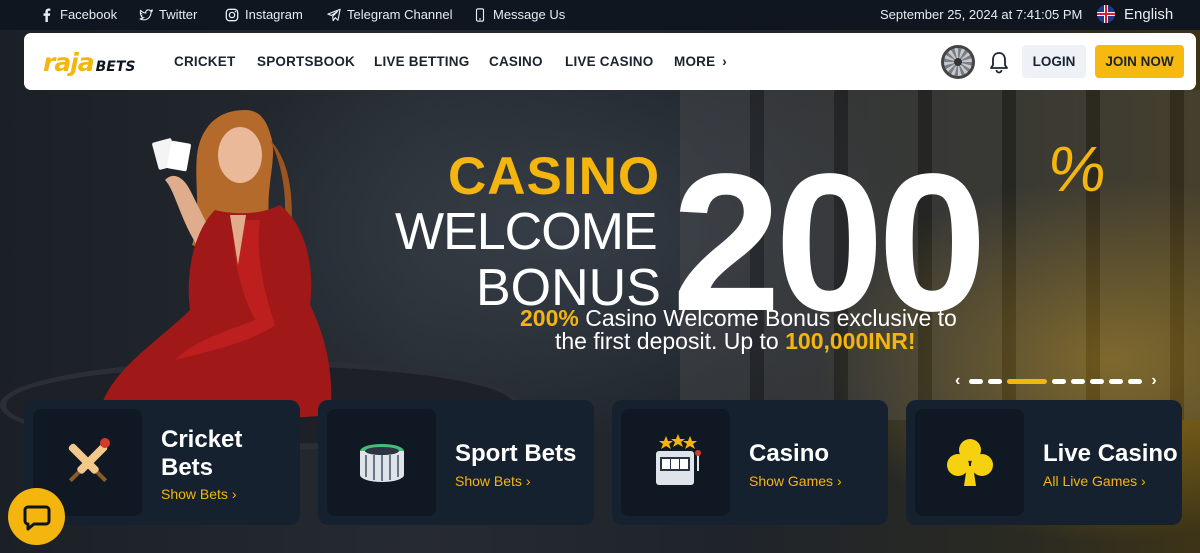 The width and height of the screenshot is (1200, 553). I want to click on category-card-casino: Casino Show Games ›, so click(750, 462).